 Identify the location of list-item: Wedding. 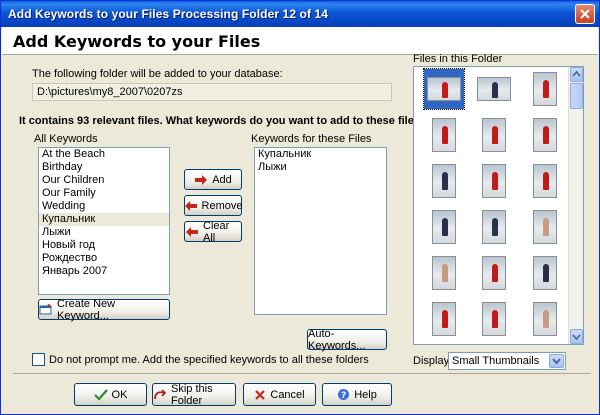
(104, 206).